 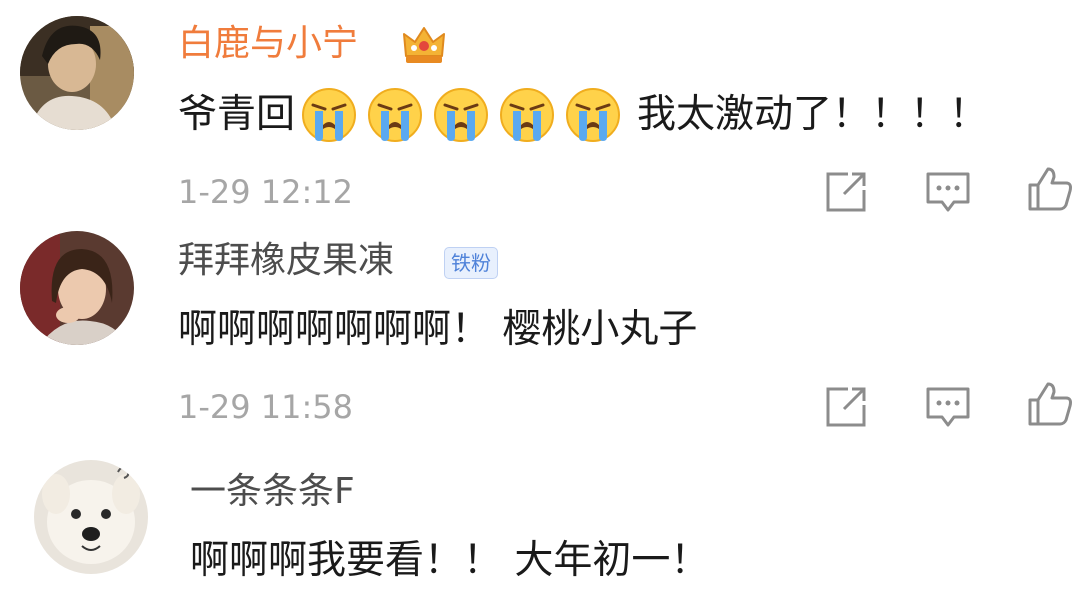 I want to click on username: 拜拜橡皮果凍, so click(x=286, y=261).